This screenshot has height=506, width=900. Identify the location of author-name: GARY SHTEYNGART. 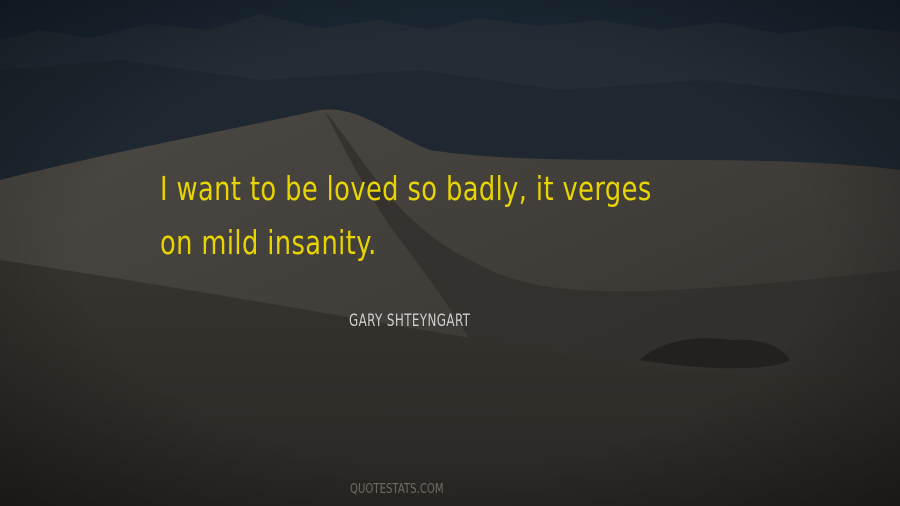
(410, 321).